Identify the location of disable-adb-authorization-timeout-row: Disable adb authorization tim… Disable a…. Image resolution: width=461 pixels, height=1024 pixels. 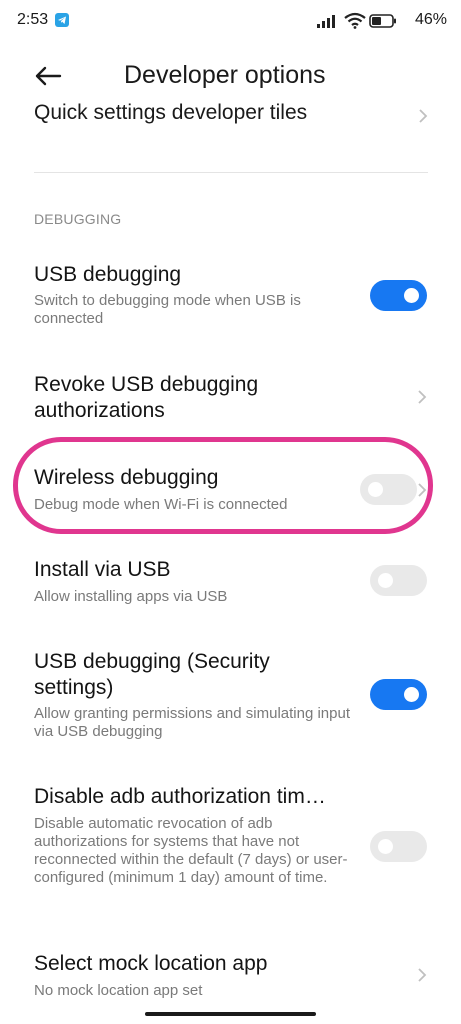
(230, 849).